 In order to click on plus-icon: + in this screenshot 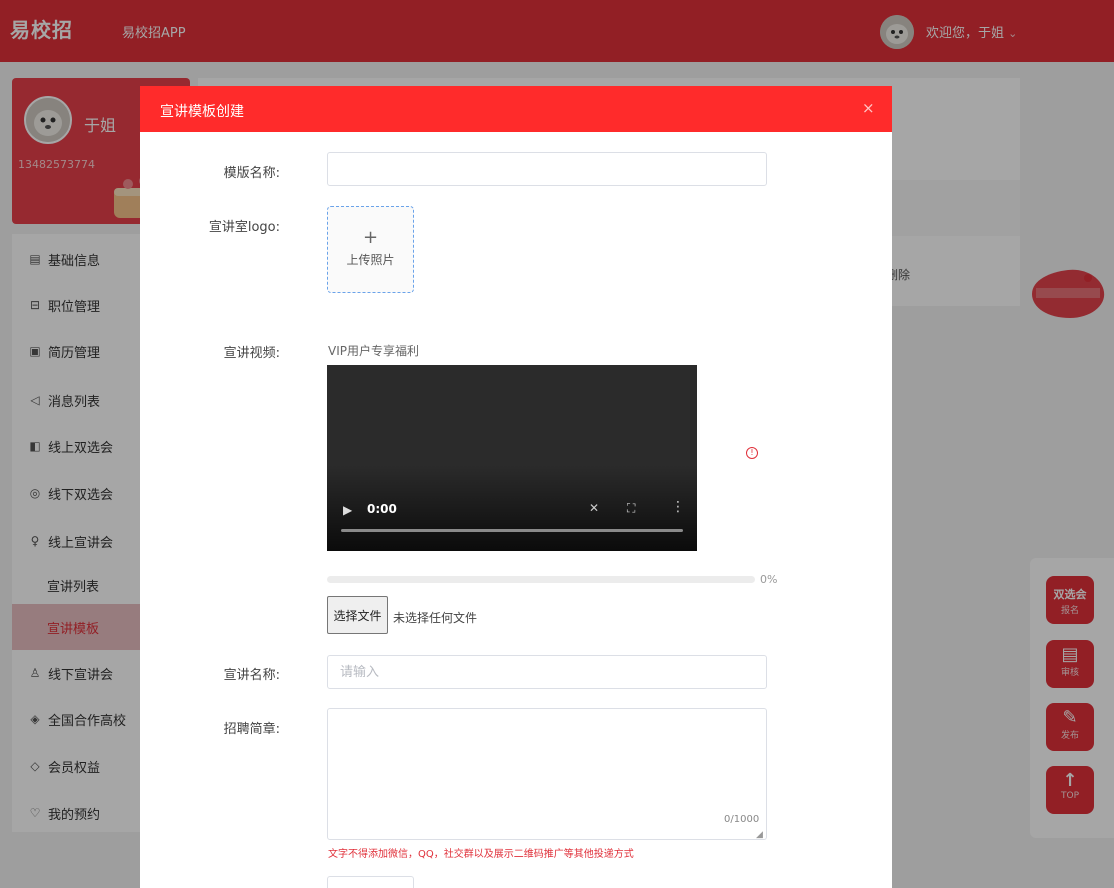, I will do `click(370, 237)`.